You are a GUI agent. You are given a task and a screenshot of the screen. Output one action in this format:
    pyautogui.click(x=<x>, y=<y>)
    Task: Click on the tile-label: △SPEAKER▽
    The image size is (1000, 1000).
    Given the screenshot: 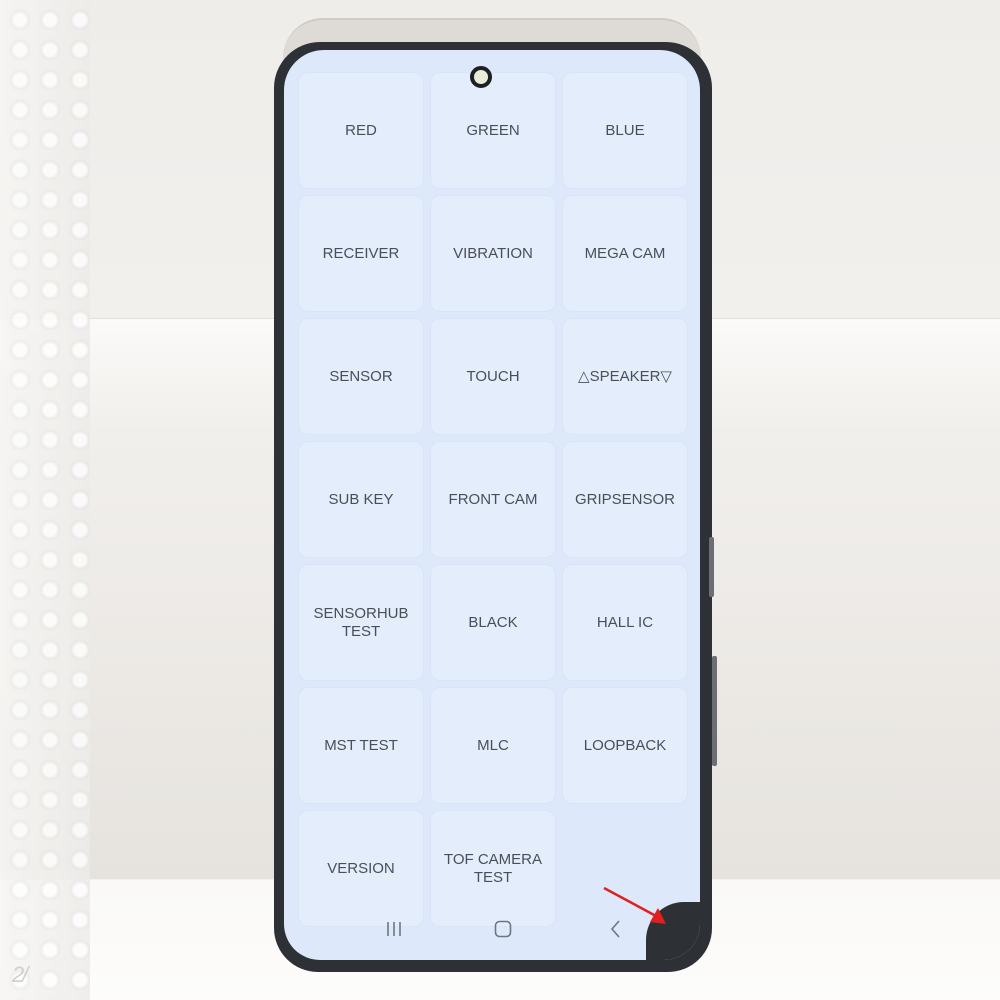 What is the action you would take?
    pyautogui.click(x=625, y=376)
    